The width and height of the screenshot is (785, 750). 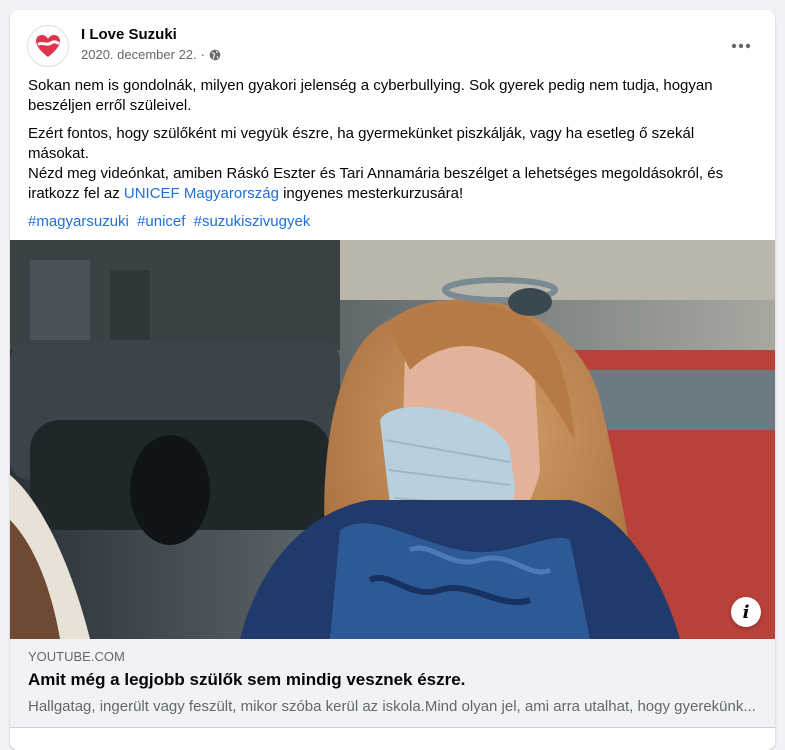 I want to click on post-meta: 2020. december 22. ·, so click(x=151, y=54).